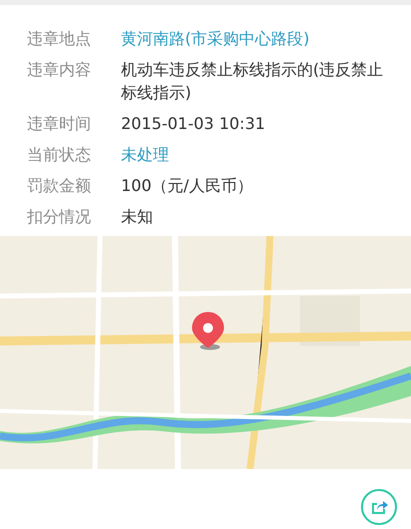 The image size is (411, 529). What do you see at coordinates (59, 186) in the screenshot?
I see `field-label: 罚款金额` at bounding box center [59, 186].